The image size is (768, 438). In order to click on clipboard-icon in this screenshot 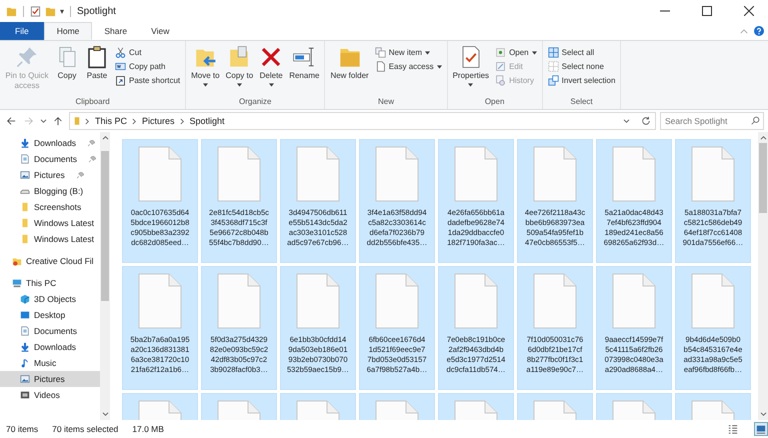, I will do `click(97, 57)`.